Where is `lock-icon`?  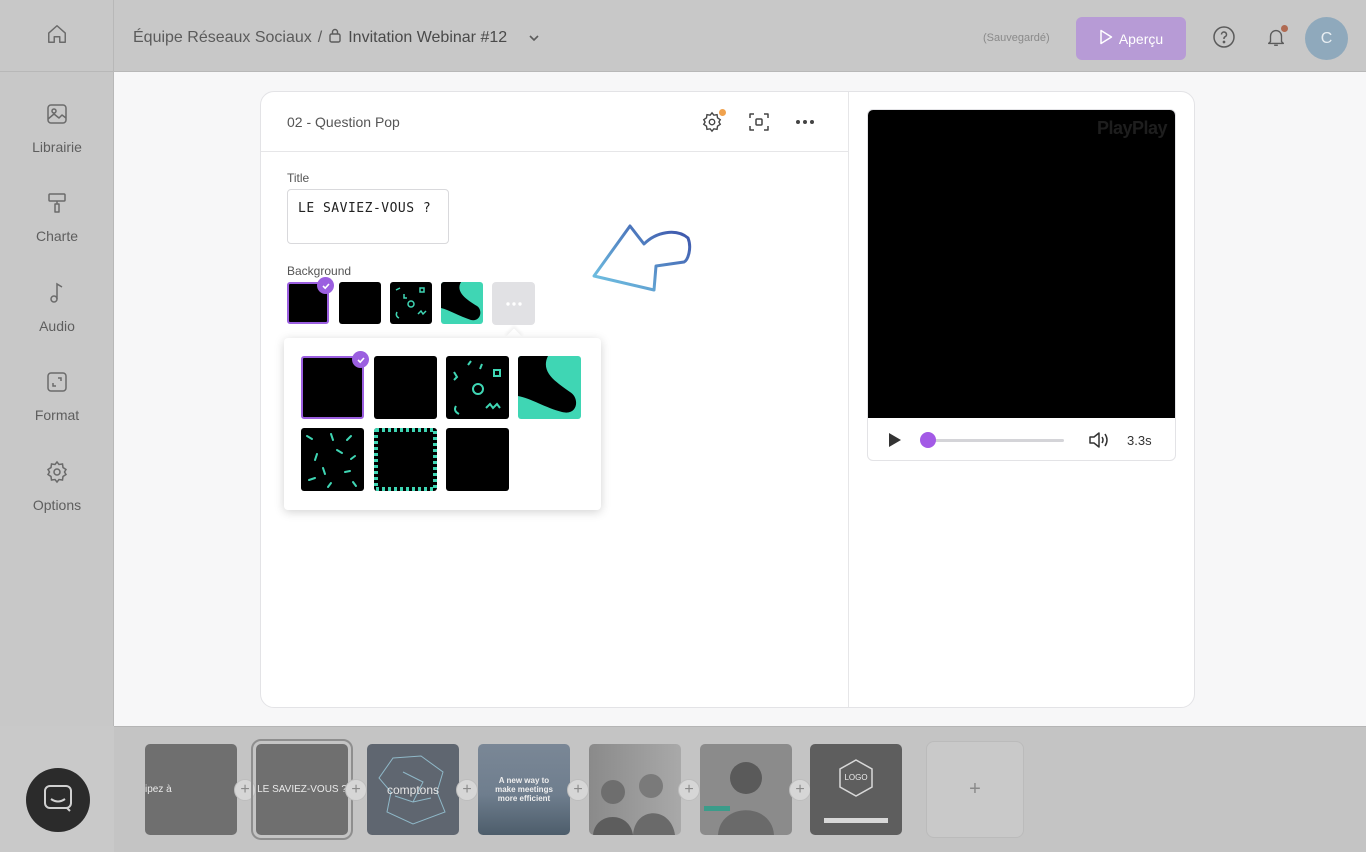
lock-icon is located at coordinates (335, 38).